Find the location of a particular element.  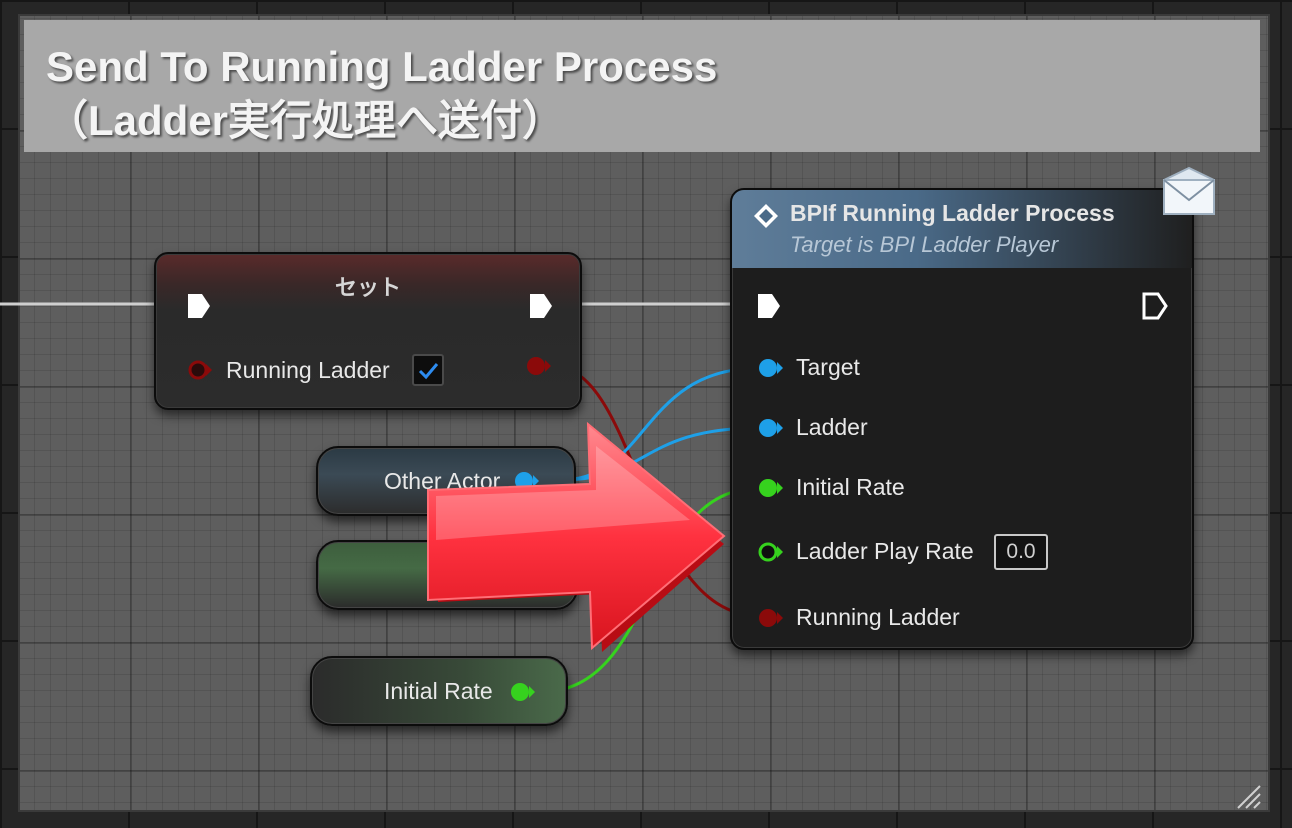

highlight-arrow is located at coordinates (576, 536).